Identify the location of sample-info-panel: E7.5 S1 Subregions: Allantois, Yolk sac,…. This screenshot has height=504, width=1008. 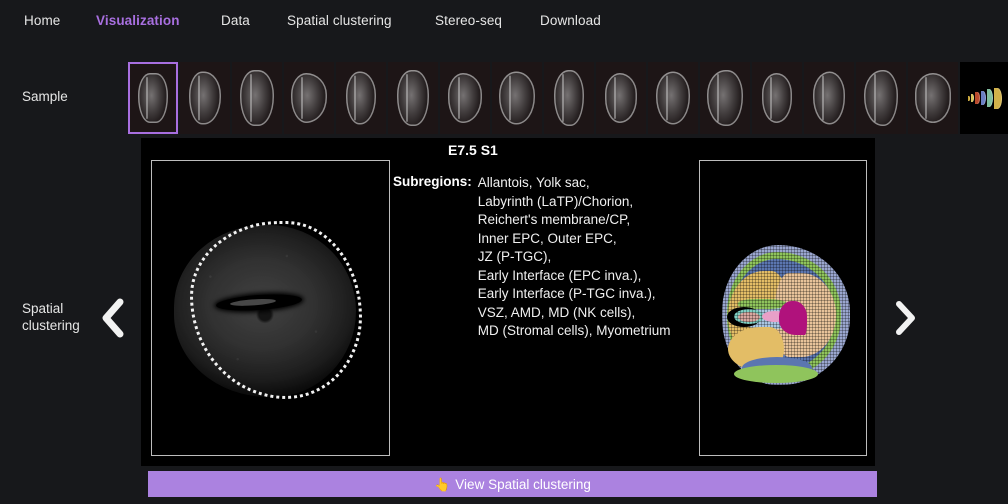
(543, 239).